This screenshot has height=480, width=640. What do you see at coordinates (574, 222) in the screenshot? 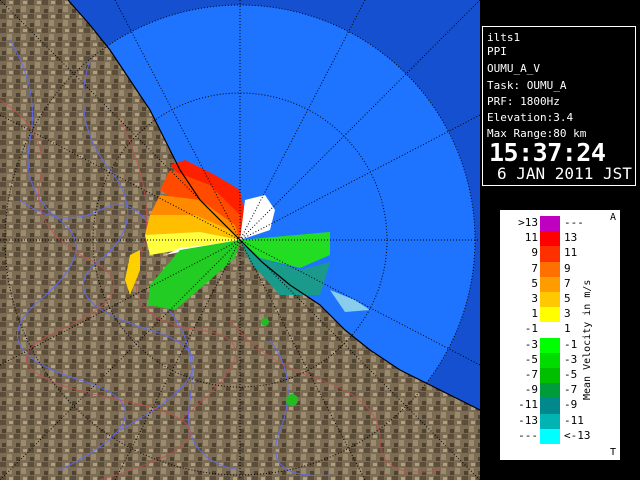
I see `legend-label-right: ---` at bounding box center [574, 222].